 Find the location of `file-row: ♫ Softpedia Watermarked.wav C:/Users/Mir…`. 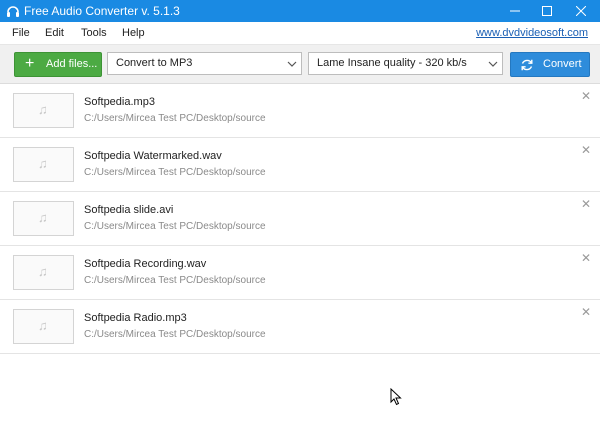

file-row: ♫ Softpedia Watermarked.wav C:/Users/Mir… is located at coordinates (300, 165).